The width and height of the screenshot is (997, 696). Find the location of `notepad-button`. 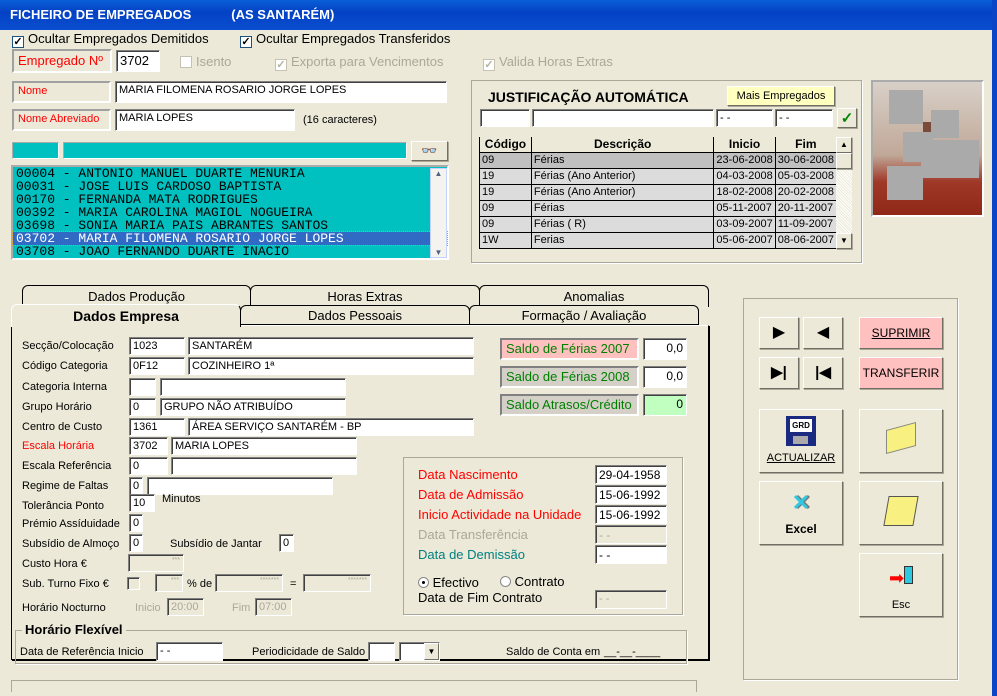

notepad-button is located at coordinates (901, 513).